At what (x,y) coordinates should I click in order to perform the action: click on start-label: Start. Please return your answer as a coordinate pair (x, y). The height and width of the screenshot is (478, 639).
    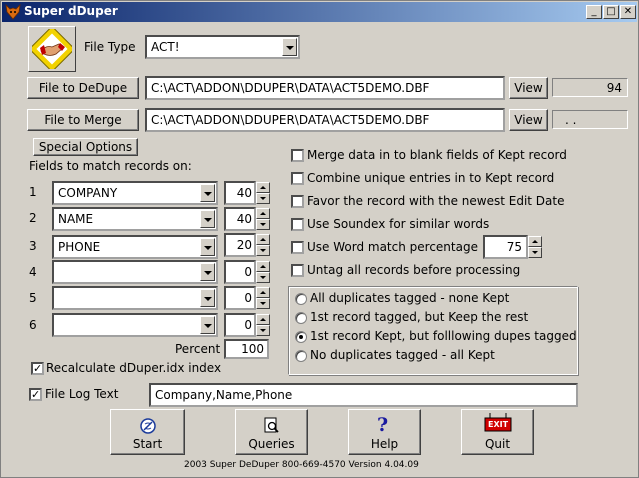
    Looking at the image, I should click on (147, 444).